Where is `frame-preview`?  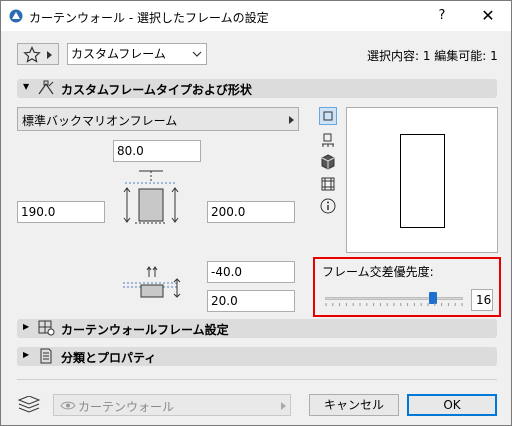 frame-preview is located at coordinates (422, 180).